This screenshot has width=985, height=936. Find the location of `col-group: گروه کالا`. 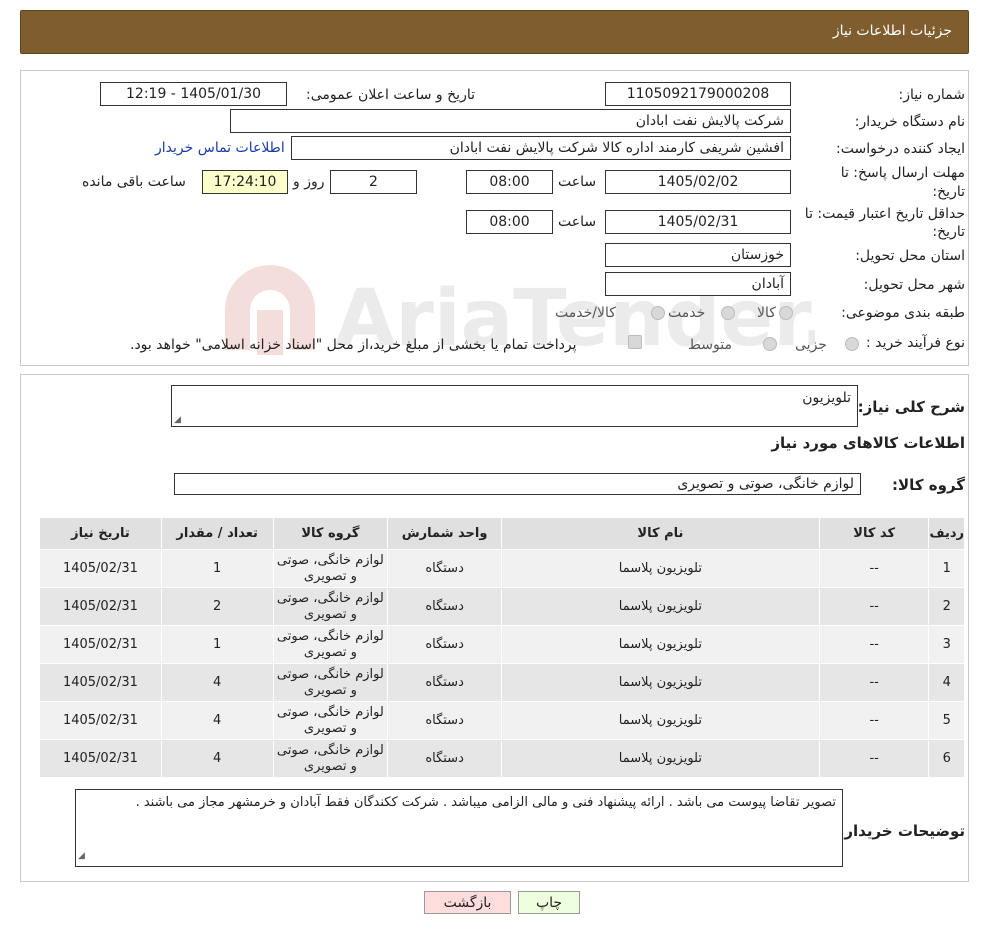

col-group: گروه کالا is located at coordinates (330, 533).